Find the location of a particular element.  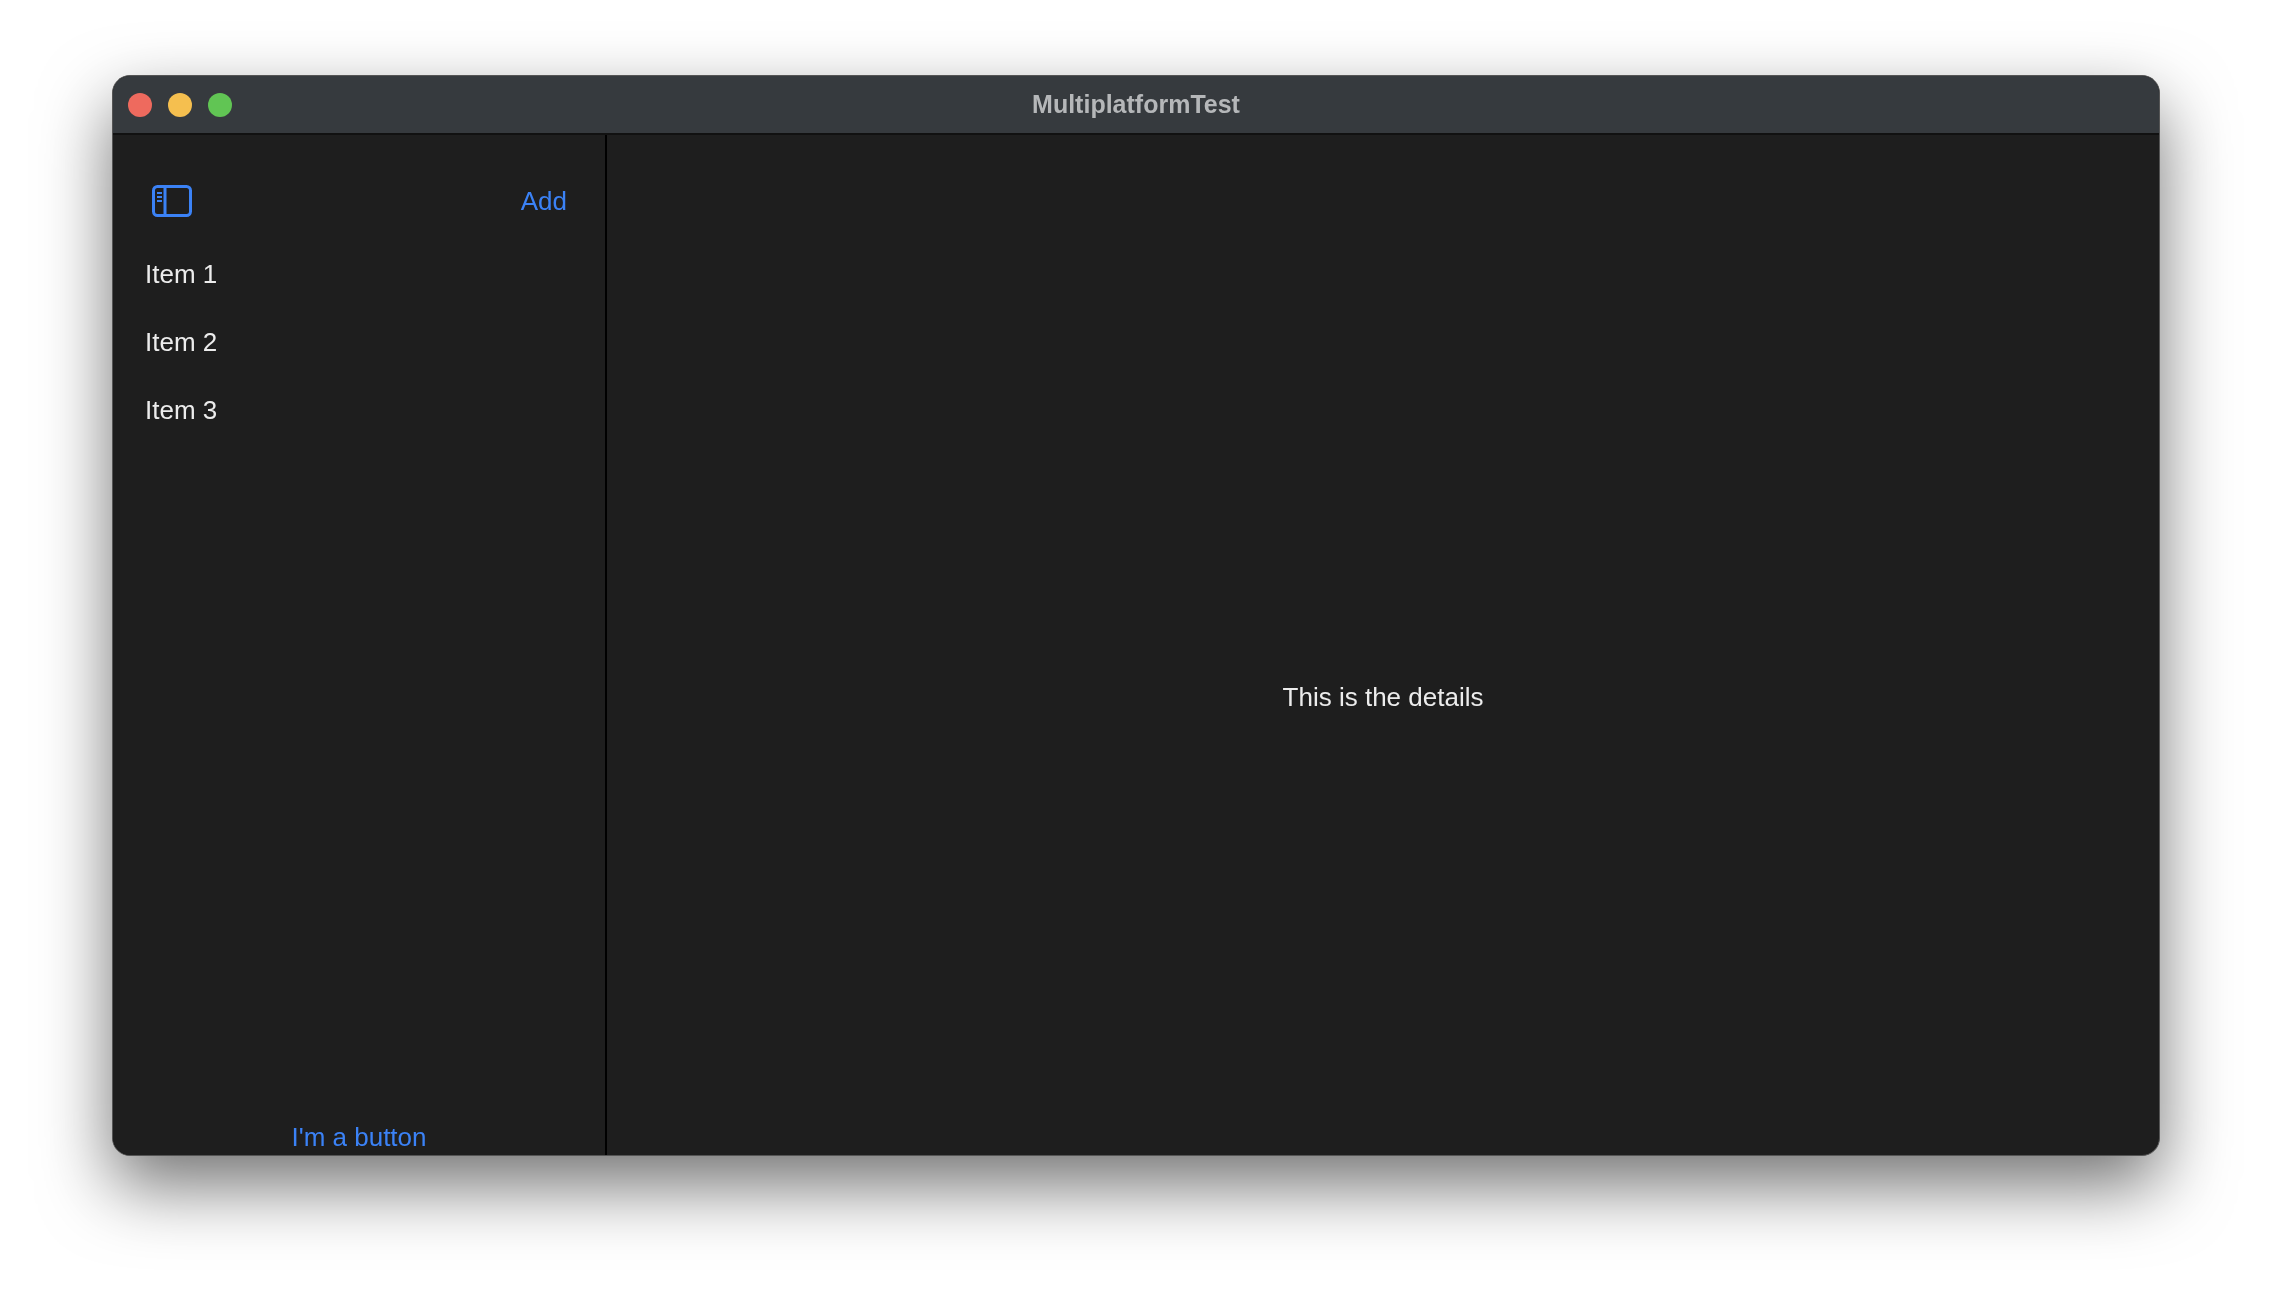

window-title: MultiplatformTest is located at coordinates (1136, 104).